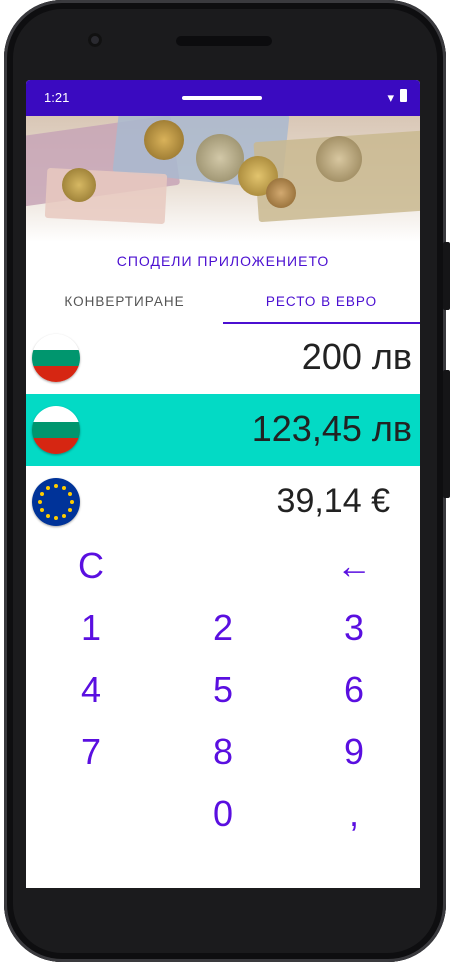  What do you see at coordinates (390, 97) in the screenshot?
I see `wifi-icon: ▾` at bounding box center [390, 97].